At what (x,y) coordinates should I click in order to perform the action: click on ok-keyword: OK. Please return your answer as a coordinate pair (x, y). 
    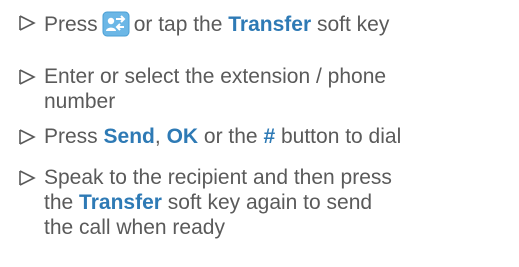
    Looking at the image, I should click on (182, 136).